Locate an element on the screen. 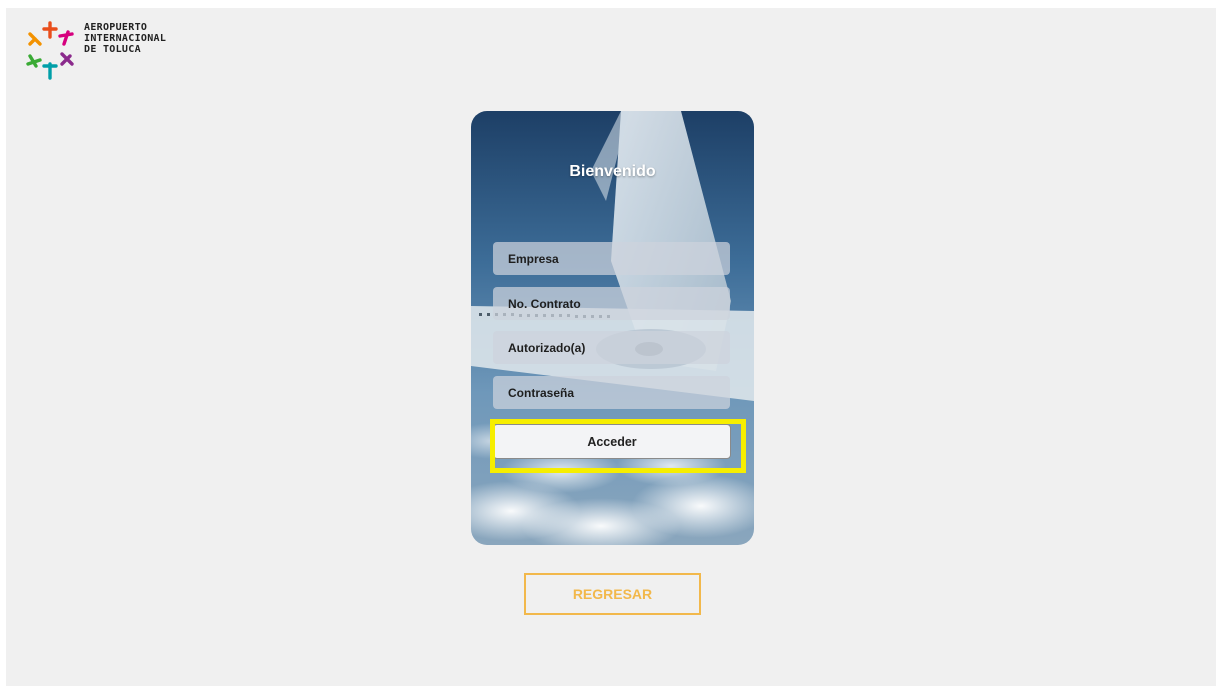 Image resolution: width=1222 pixels, height=687 pixels. logo-line-3: DE TOLUCA is located at coordinates (112, 49).